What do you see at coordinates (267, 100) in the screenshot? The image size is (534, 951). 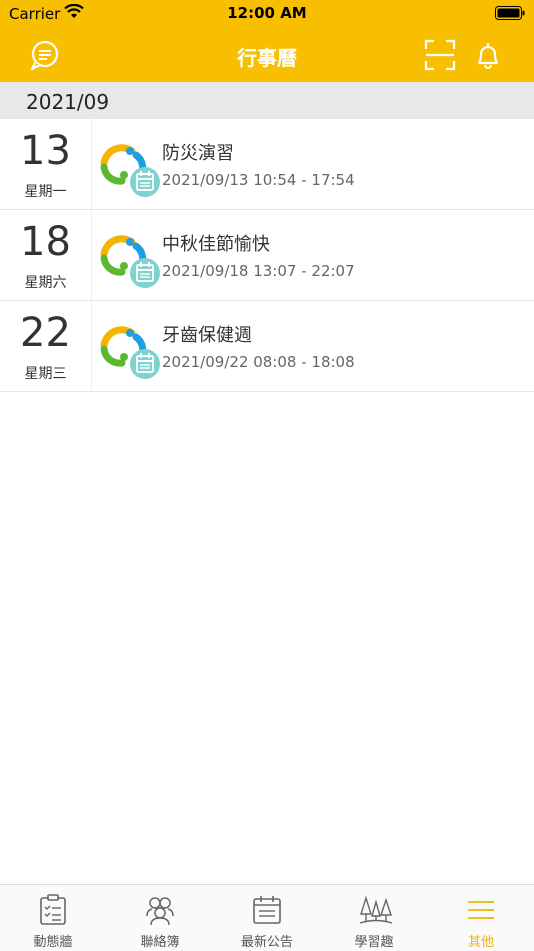 I see `month-header: 2021/09` at bounding box center [267, 100].